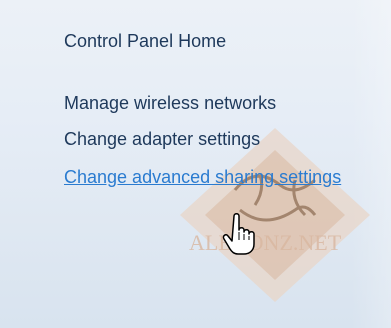 This screenshot has height=328, width=391. What do you see at coordinates (219, 139) in the screenshot?
I see `change-adapter-settings-link: Change adapter settings` at bounding box center [219, 139].